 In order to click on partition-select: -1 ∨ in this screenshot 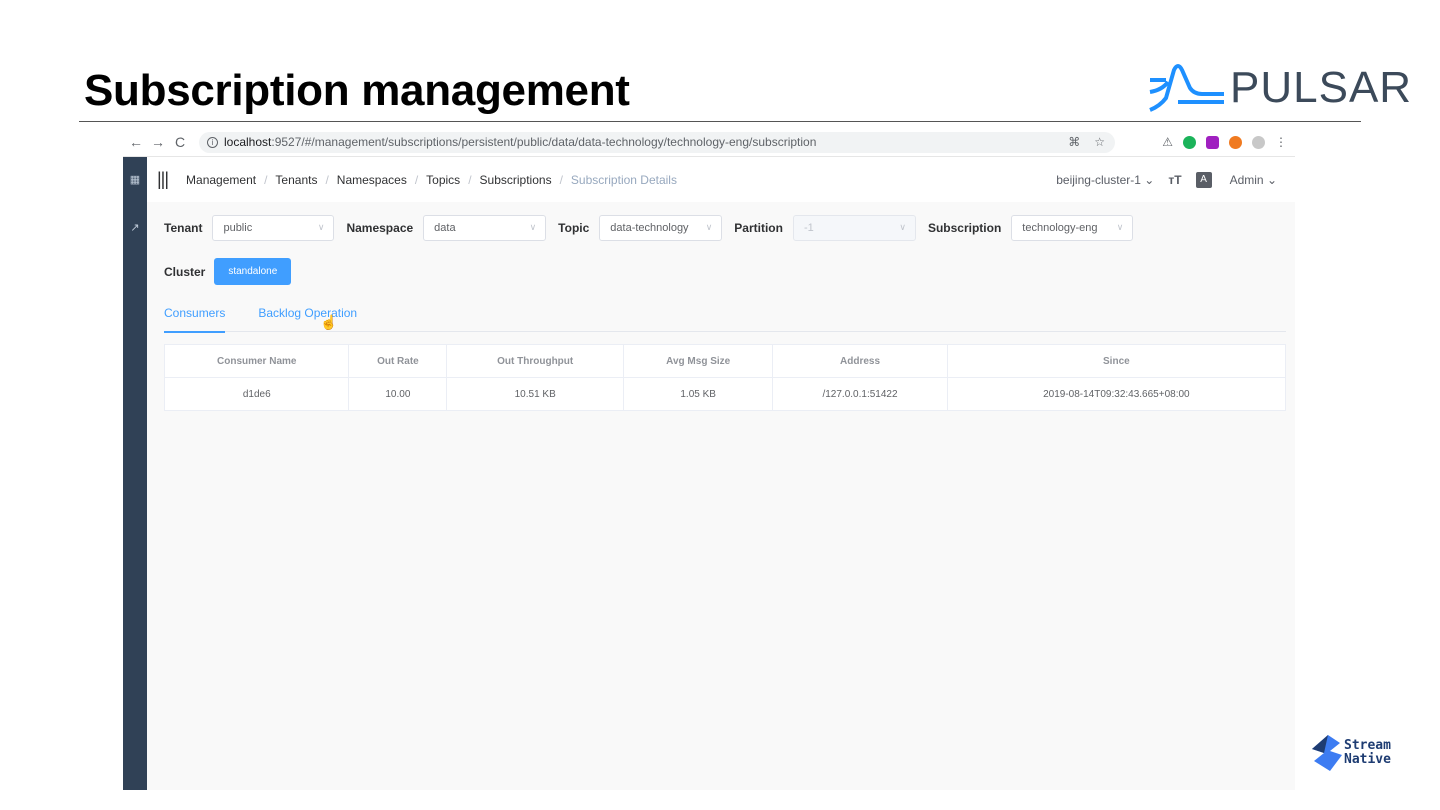, I will do `click(854, 228)`.